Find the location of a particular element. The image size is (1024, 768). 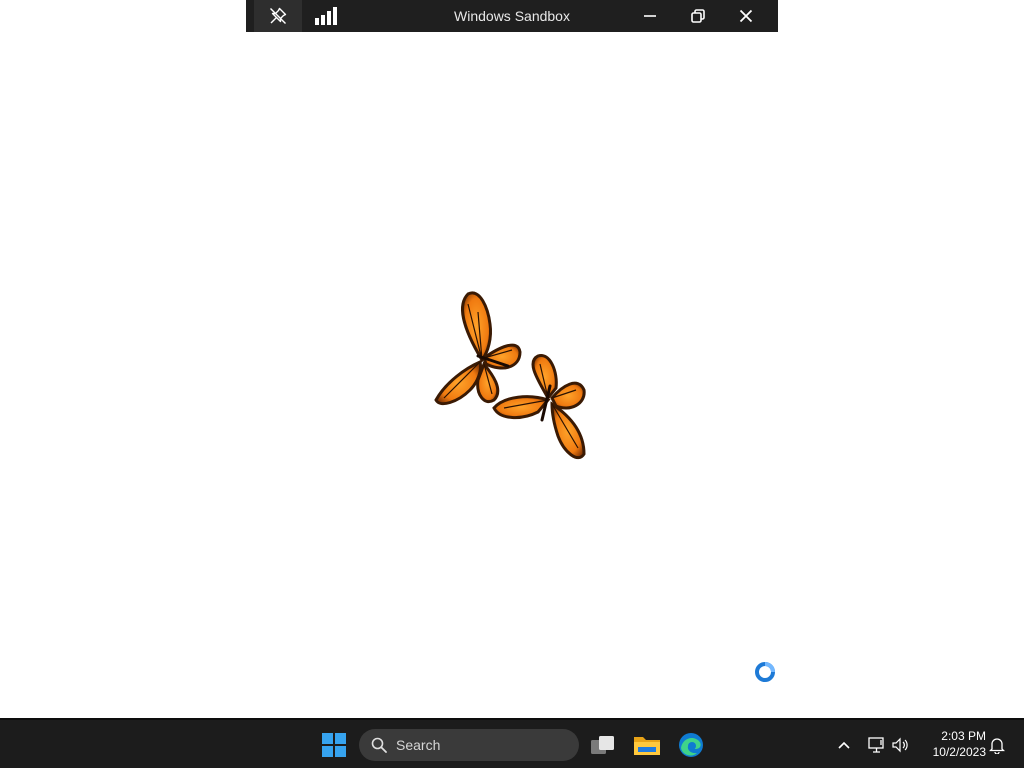

chevron-up-icon is located at coordinates (844, 745).